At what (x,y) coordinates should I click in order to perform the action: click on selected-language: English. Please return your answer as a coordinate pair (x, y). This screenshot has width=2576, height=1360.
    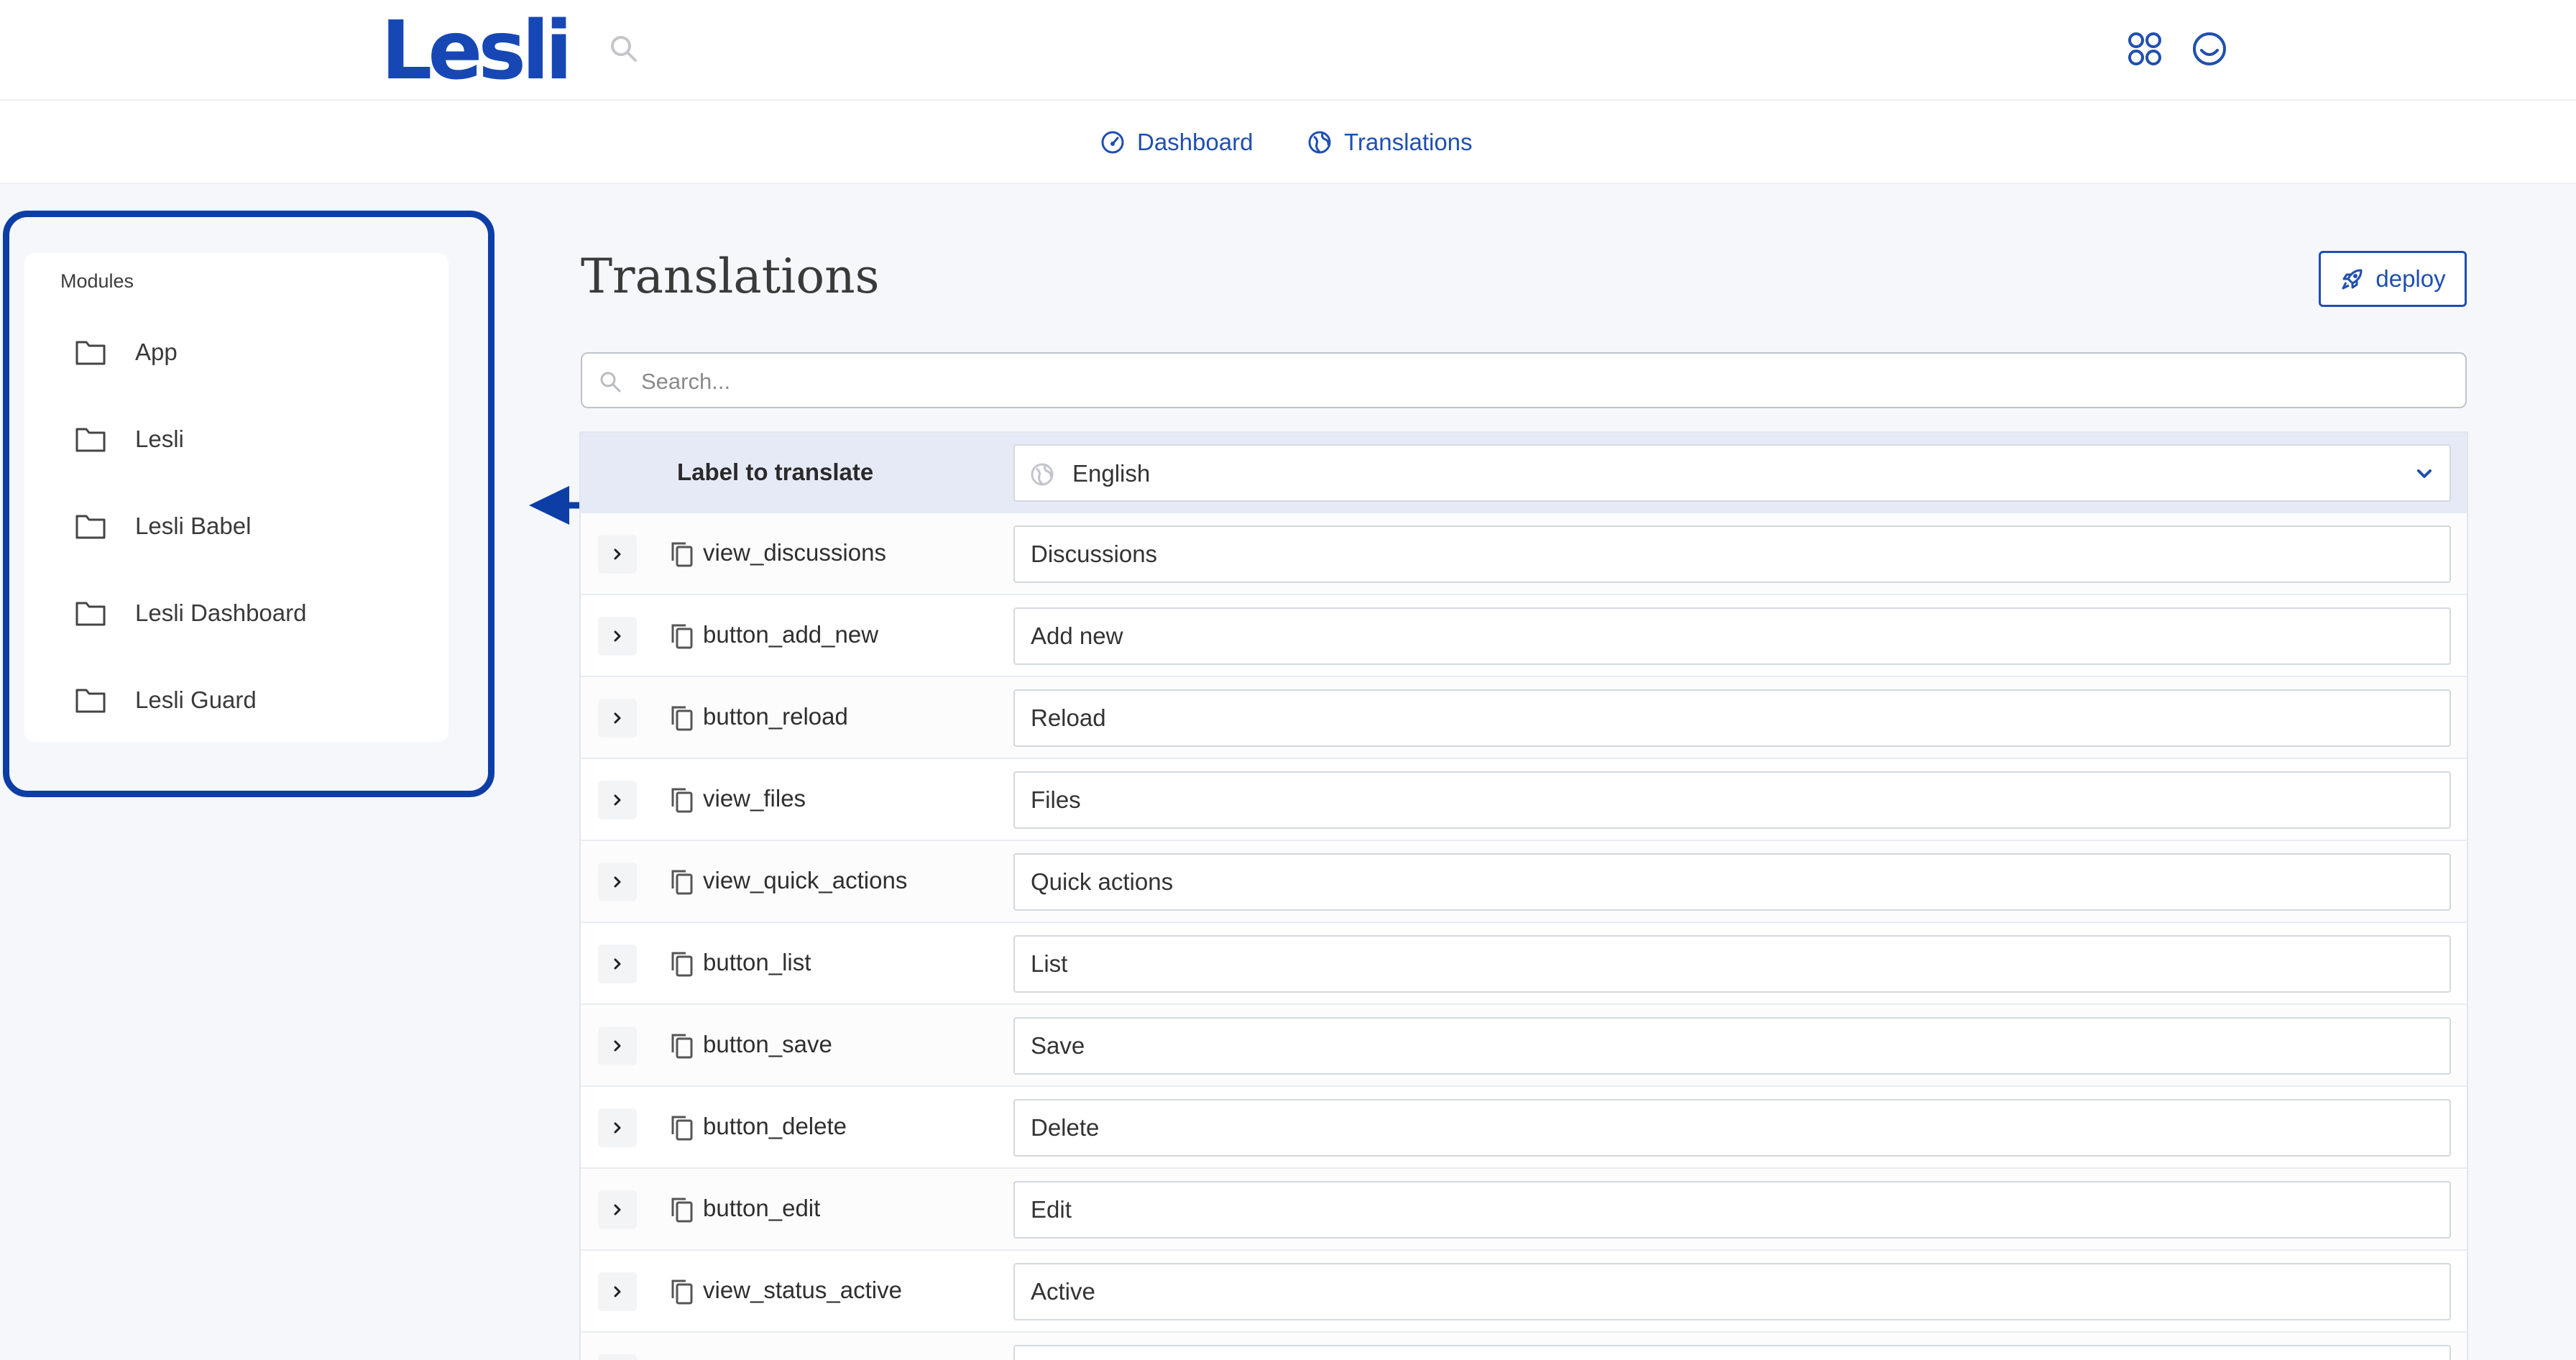
    Looking at the image, I should click on (1111, 474).